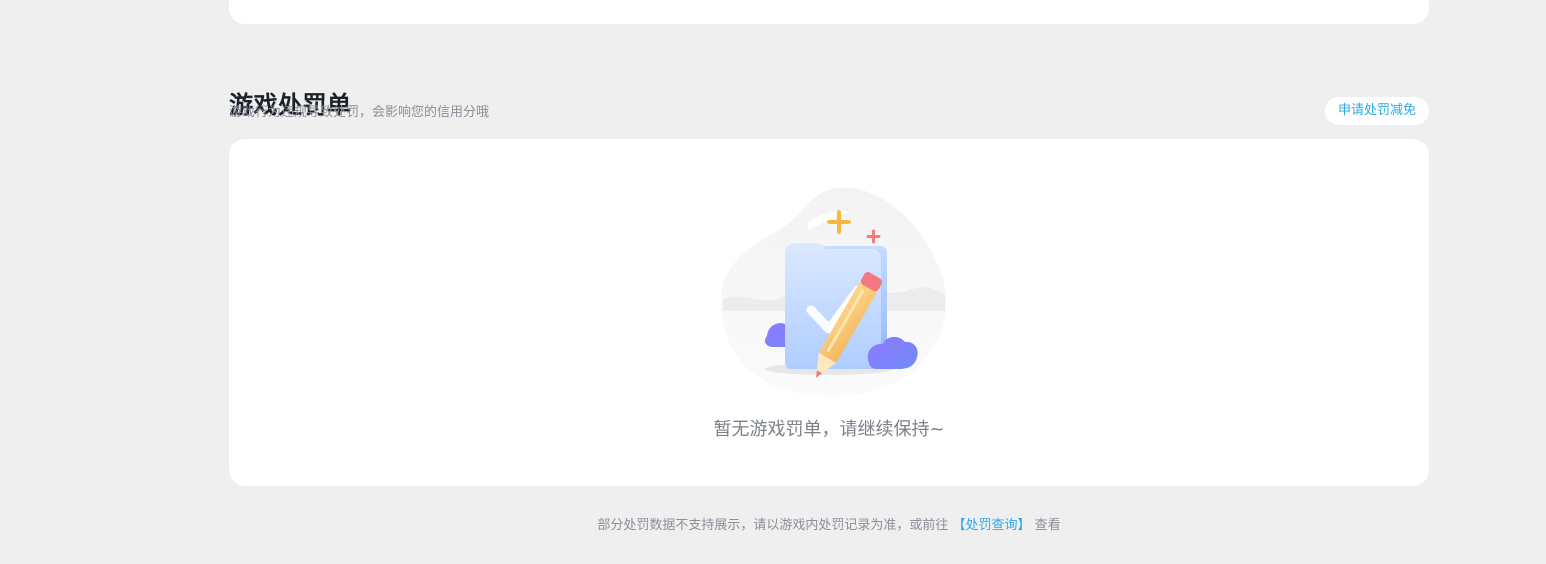  Describe the element at coordinates (829, 12) in the screenshot. I see `previous-section-card` at that location.